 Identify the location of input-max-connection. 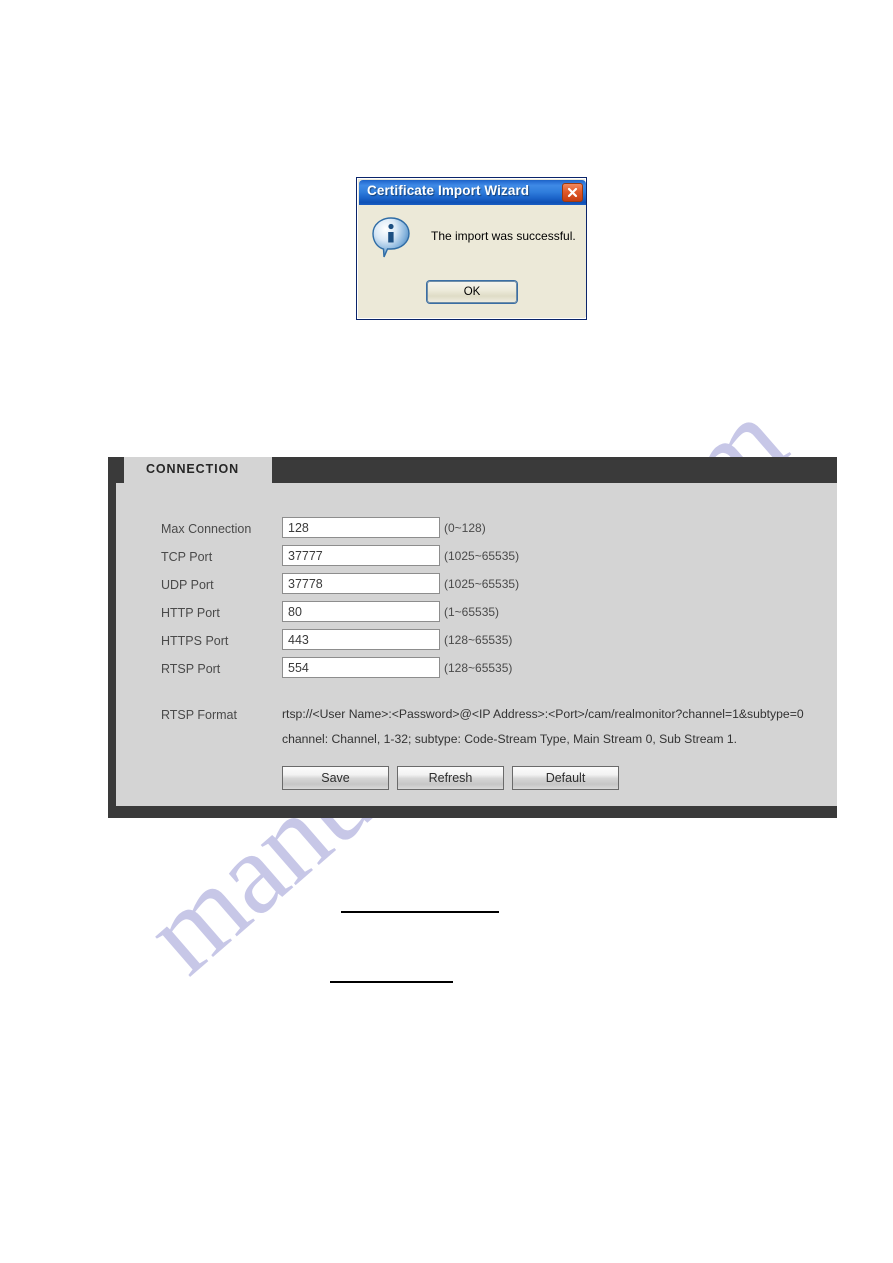
(361, 527).